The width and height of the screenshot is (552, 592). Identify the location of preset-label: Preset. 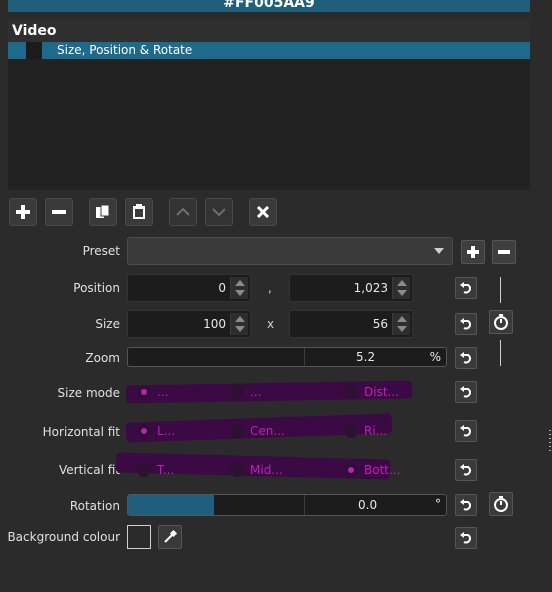
(101, 251).